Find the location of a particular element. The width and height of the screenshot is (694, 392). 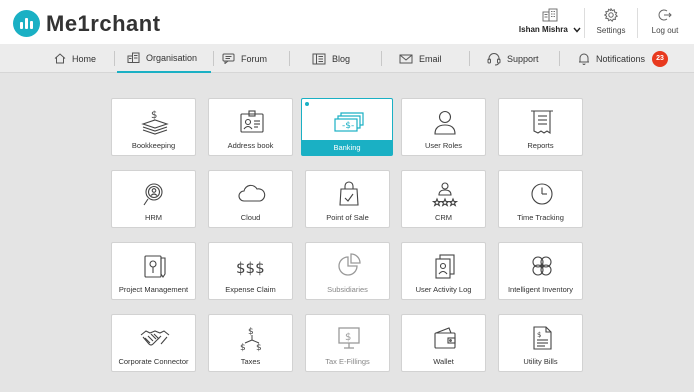

notification-count-badge: 23 is located at coordinates (660, 58).